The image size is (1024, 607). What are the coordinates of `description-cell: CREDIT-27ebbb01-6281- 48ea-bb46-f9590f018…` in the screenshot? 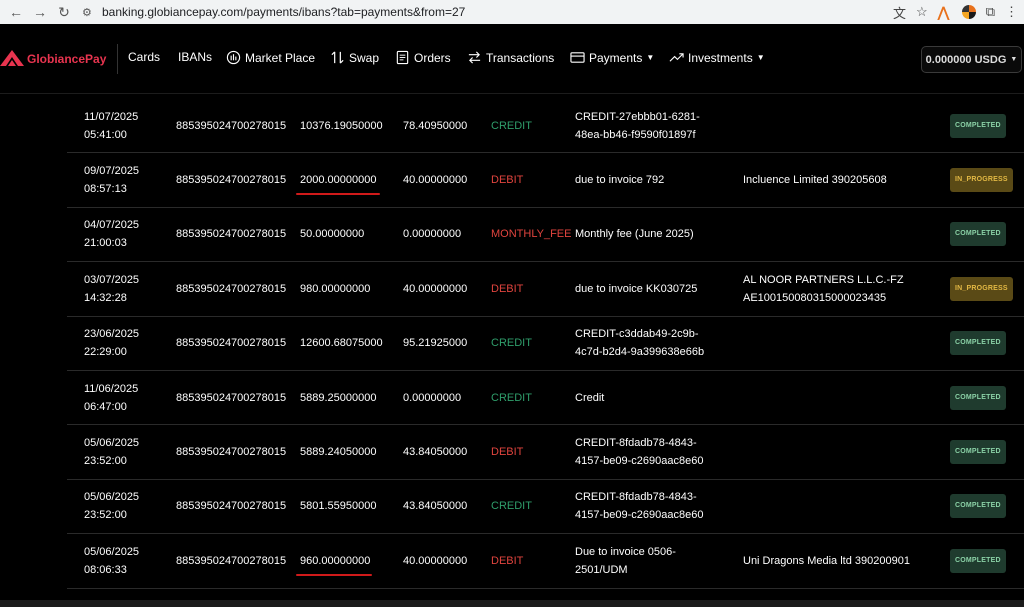 It's located at (655, 125).